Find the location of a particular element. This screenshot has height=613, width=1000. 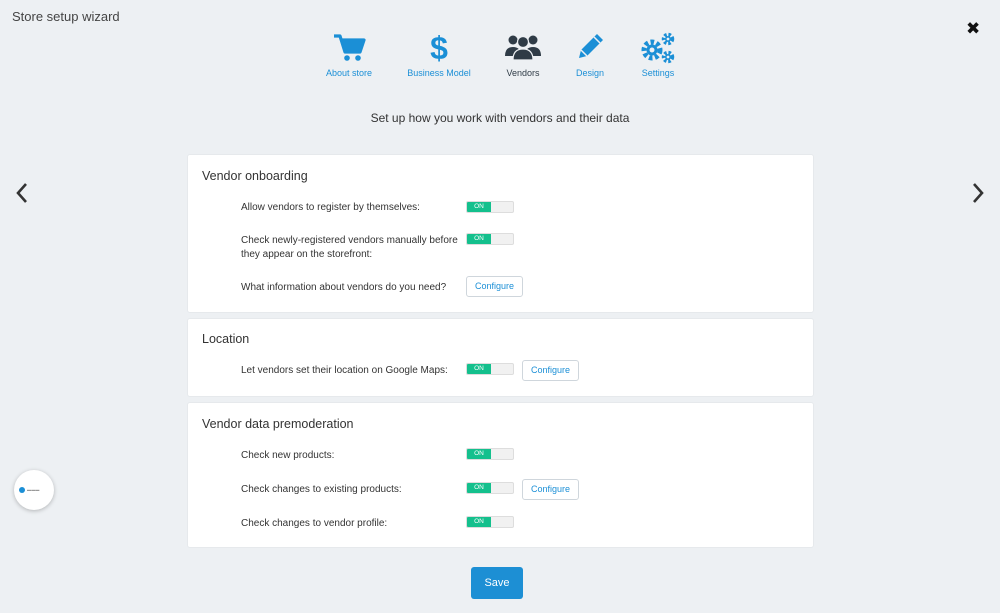

step-label: Business Model is located at coordinates (439, 73).